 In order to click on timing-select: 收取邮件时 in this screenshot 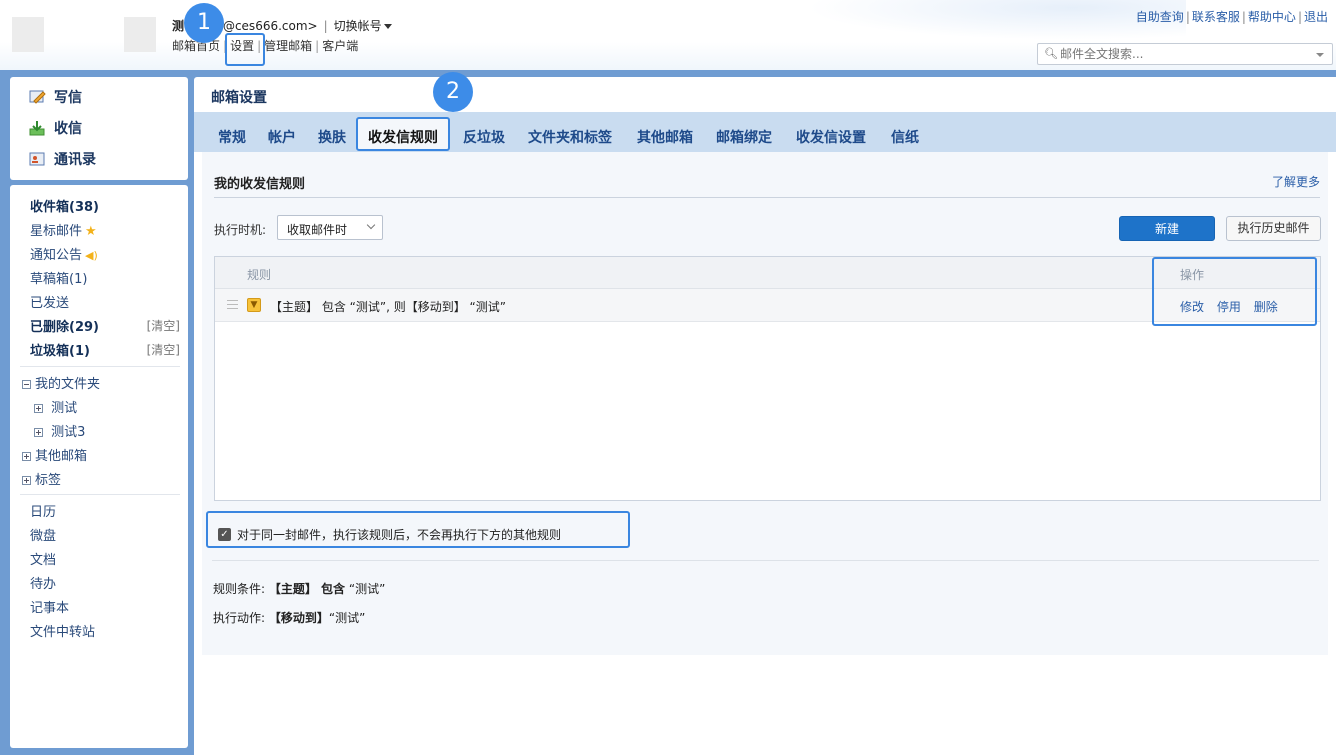, I will do `click(330, 227)`.